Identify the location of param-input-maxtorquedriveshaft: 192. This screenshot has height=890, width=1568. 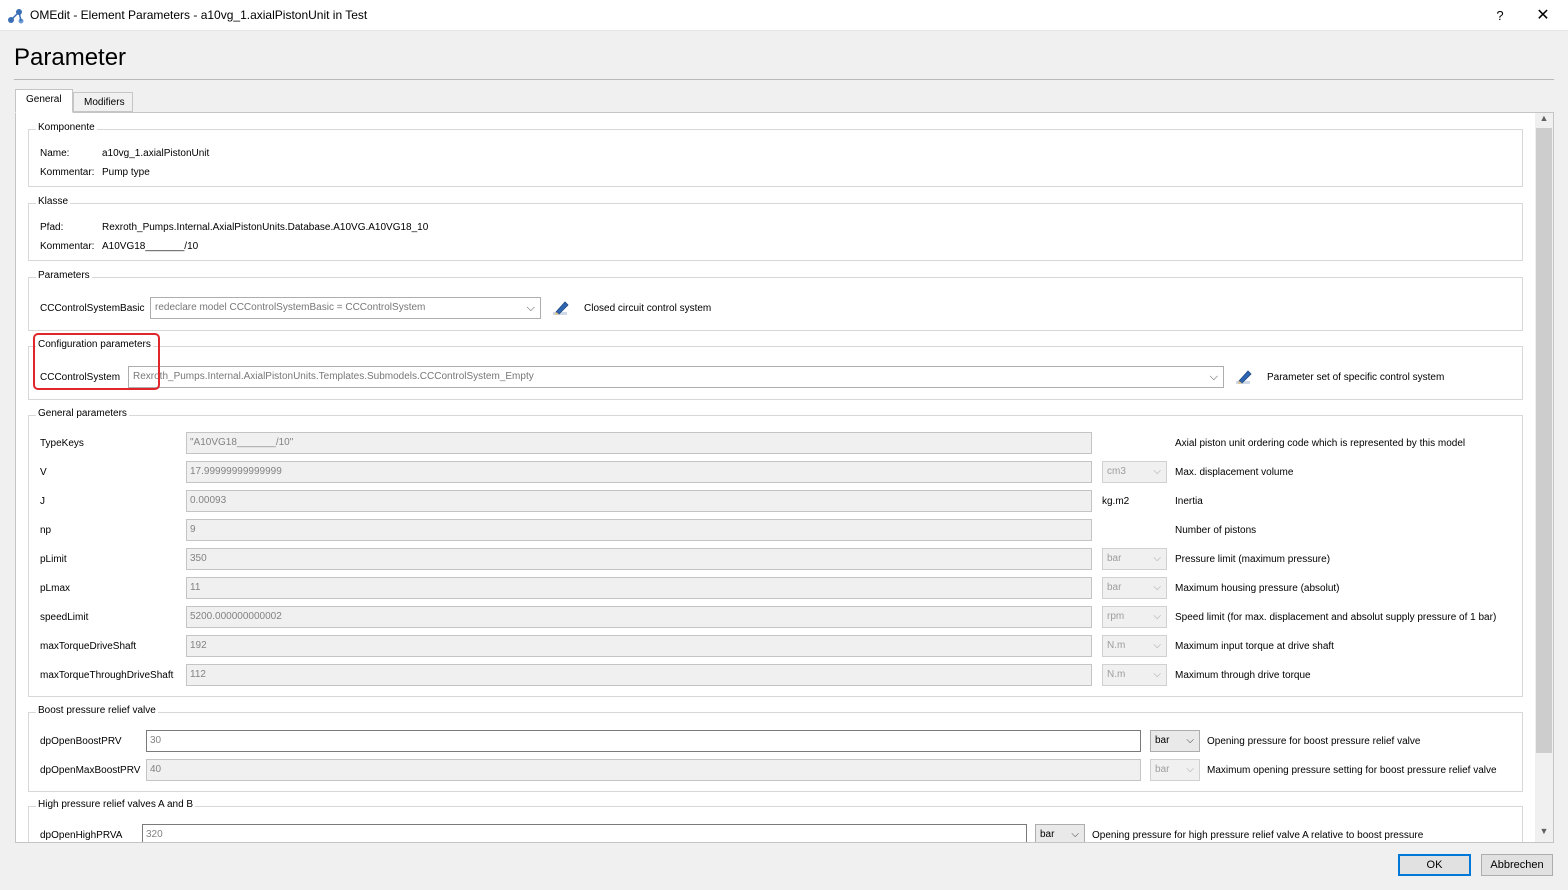
(639, 646).